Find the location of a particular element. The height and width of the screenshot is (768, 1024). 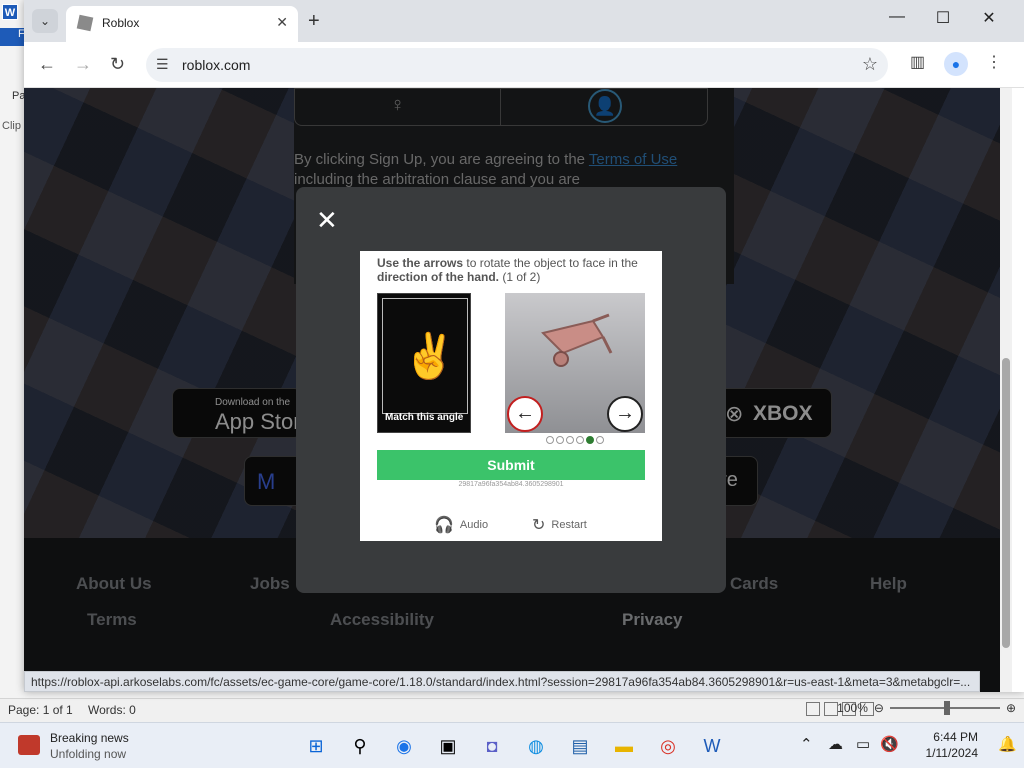

edge-icon: ◍ is located at coordinates (536, 746).